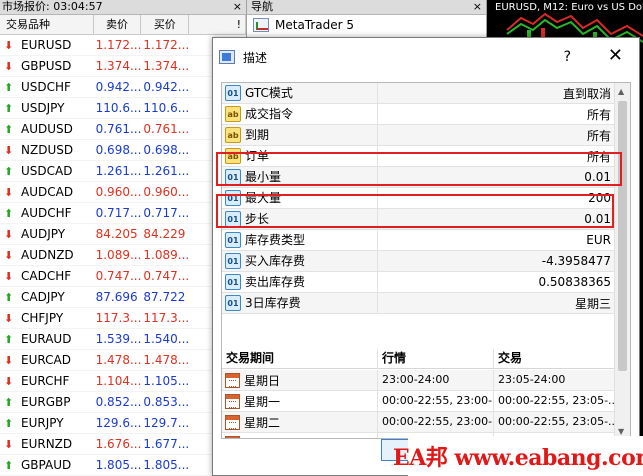 This screenshot has width=643, height=476. Describe the element at coordinates (418, 261) in the screenshot. I see `property-row: 01 买入库存费 -4.3958477` at that location.